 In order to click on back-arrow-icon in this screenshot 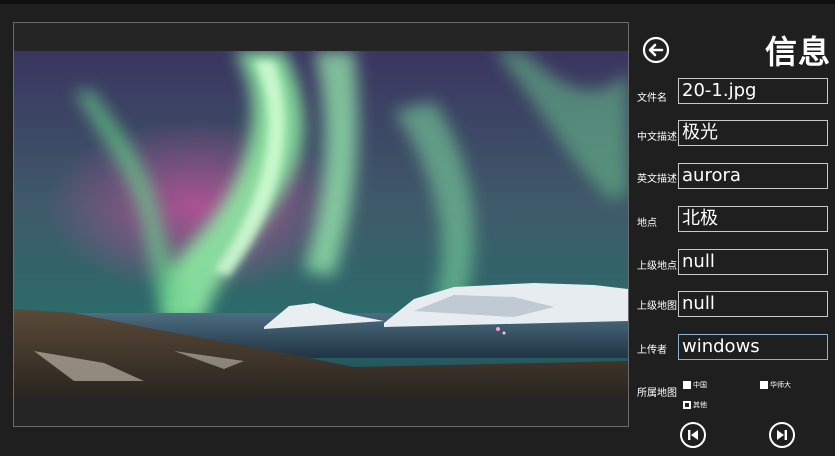, I will do `click(656, 50)`.